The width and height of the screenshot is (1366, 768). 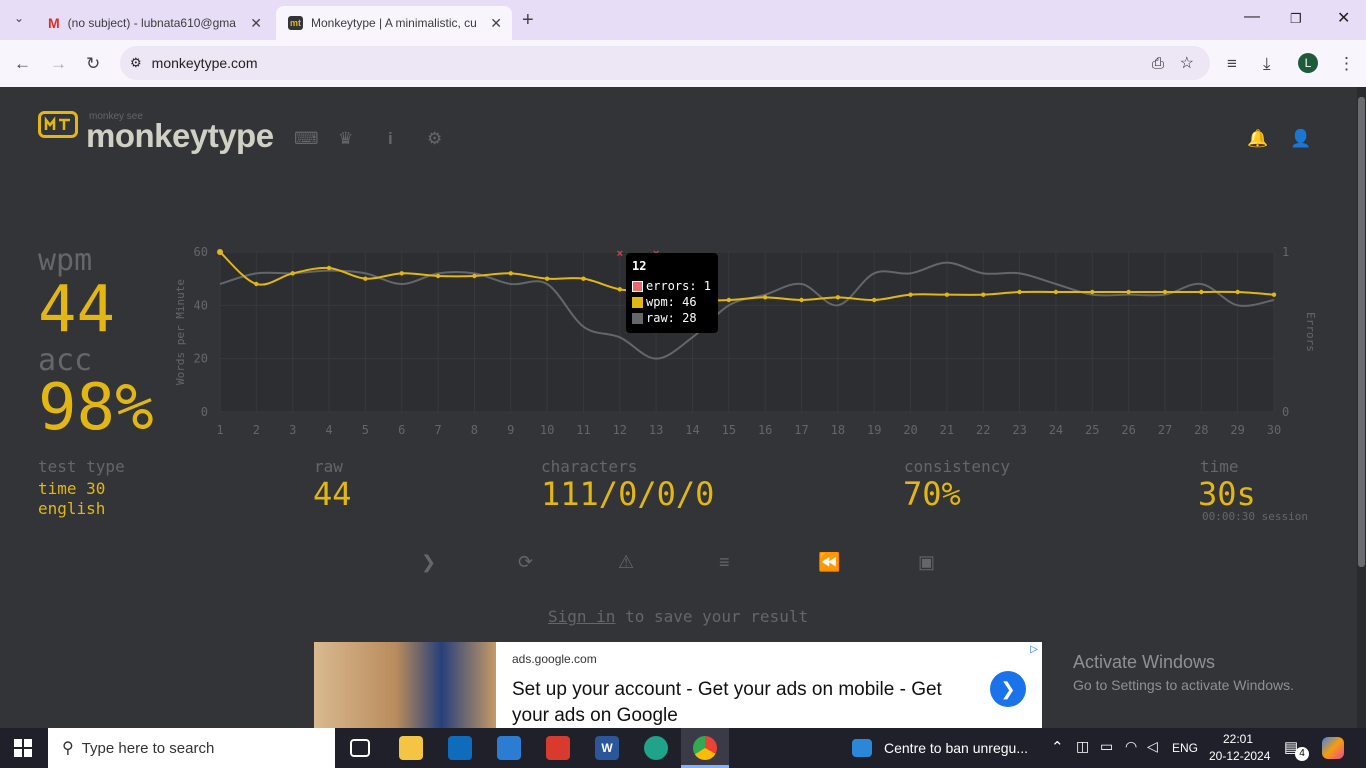 What do you see at coordinates (525, 562) in the screenshot?
I see `restart-icon: ⟳` at bounding box center [525, 562].